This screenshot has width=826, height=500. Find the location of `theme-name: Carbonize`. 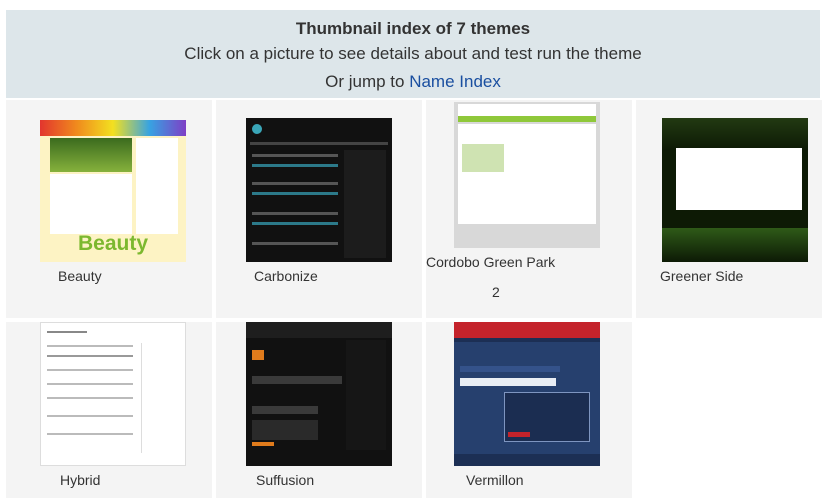

theme-name: Carbonize is located at coordinates (286, 276).